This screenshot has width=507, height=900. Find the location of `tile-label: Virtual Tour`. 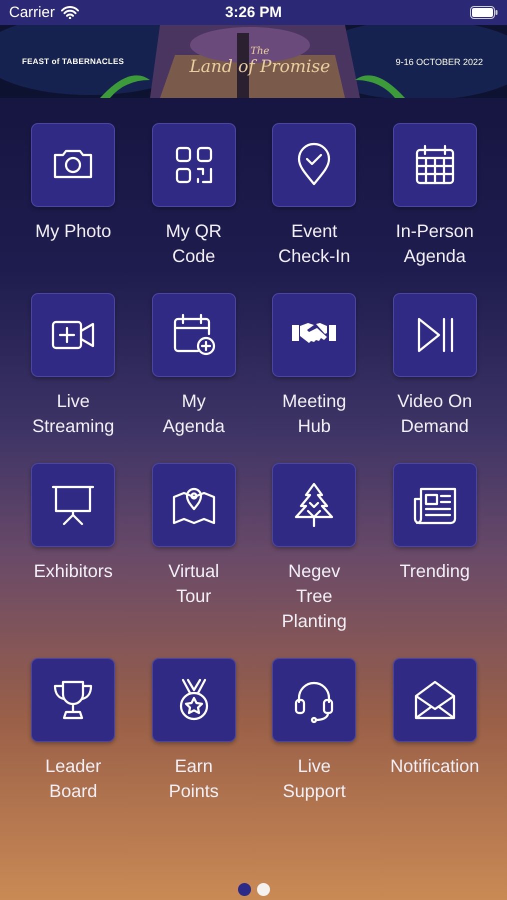

tile-label: Virtual Tour is located at coordinates (194, 584).